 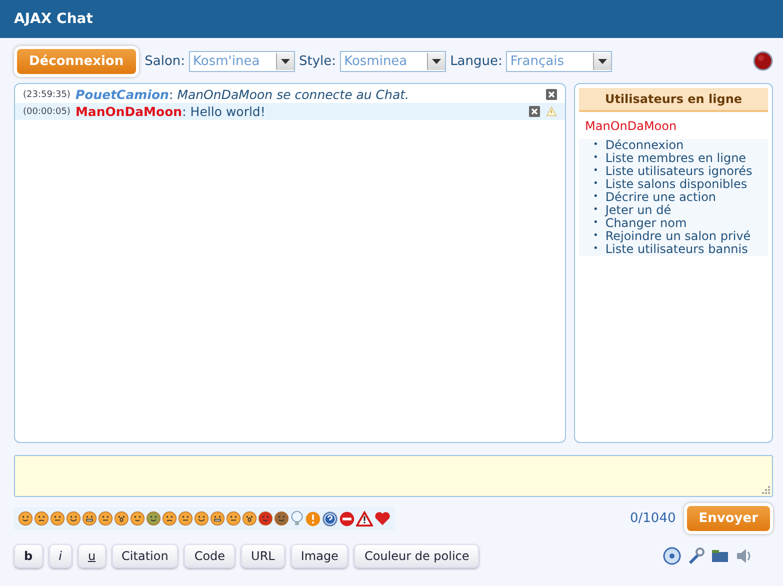 I want to click on no-entry-icon, so click(x=347, y=518).